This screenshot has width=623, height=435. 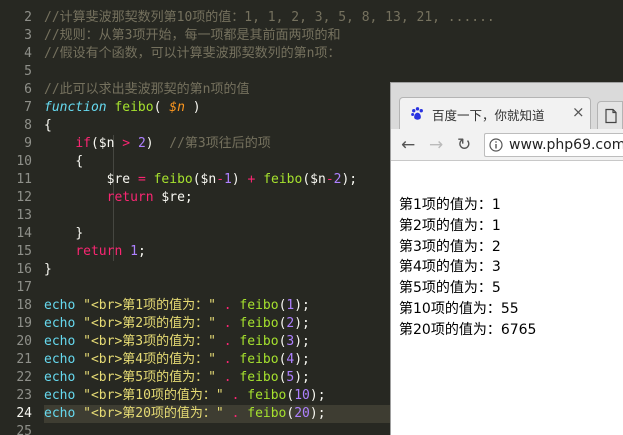 I want to click on tab-title: 百度一下，你就知道, so click(x=488, y=115).